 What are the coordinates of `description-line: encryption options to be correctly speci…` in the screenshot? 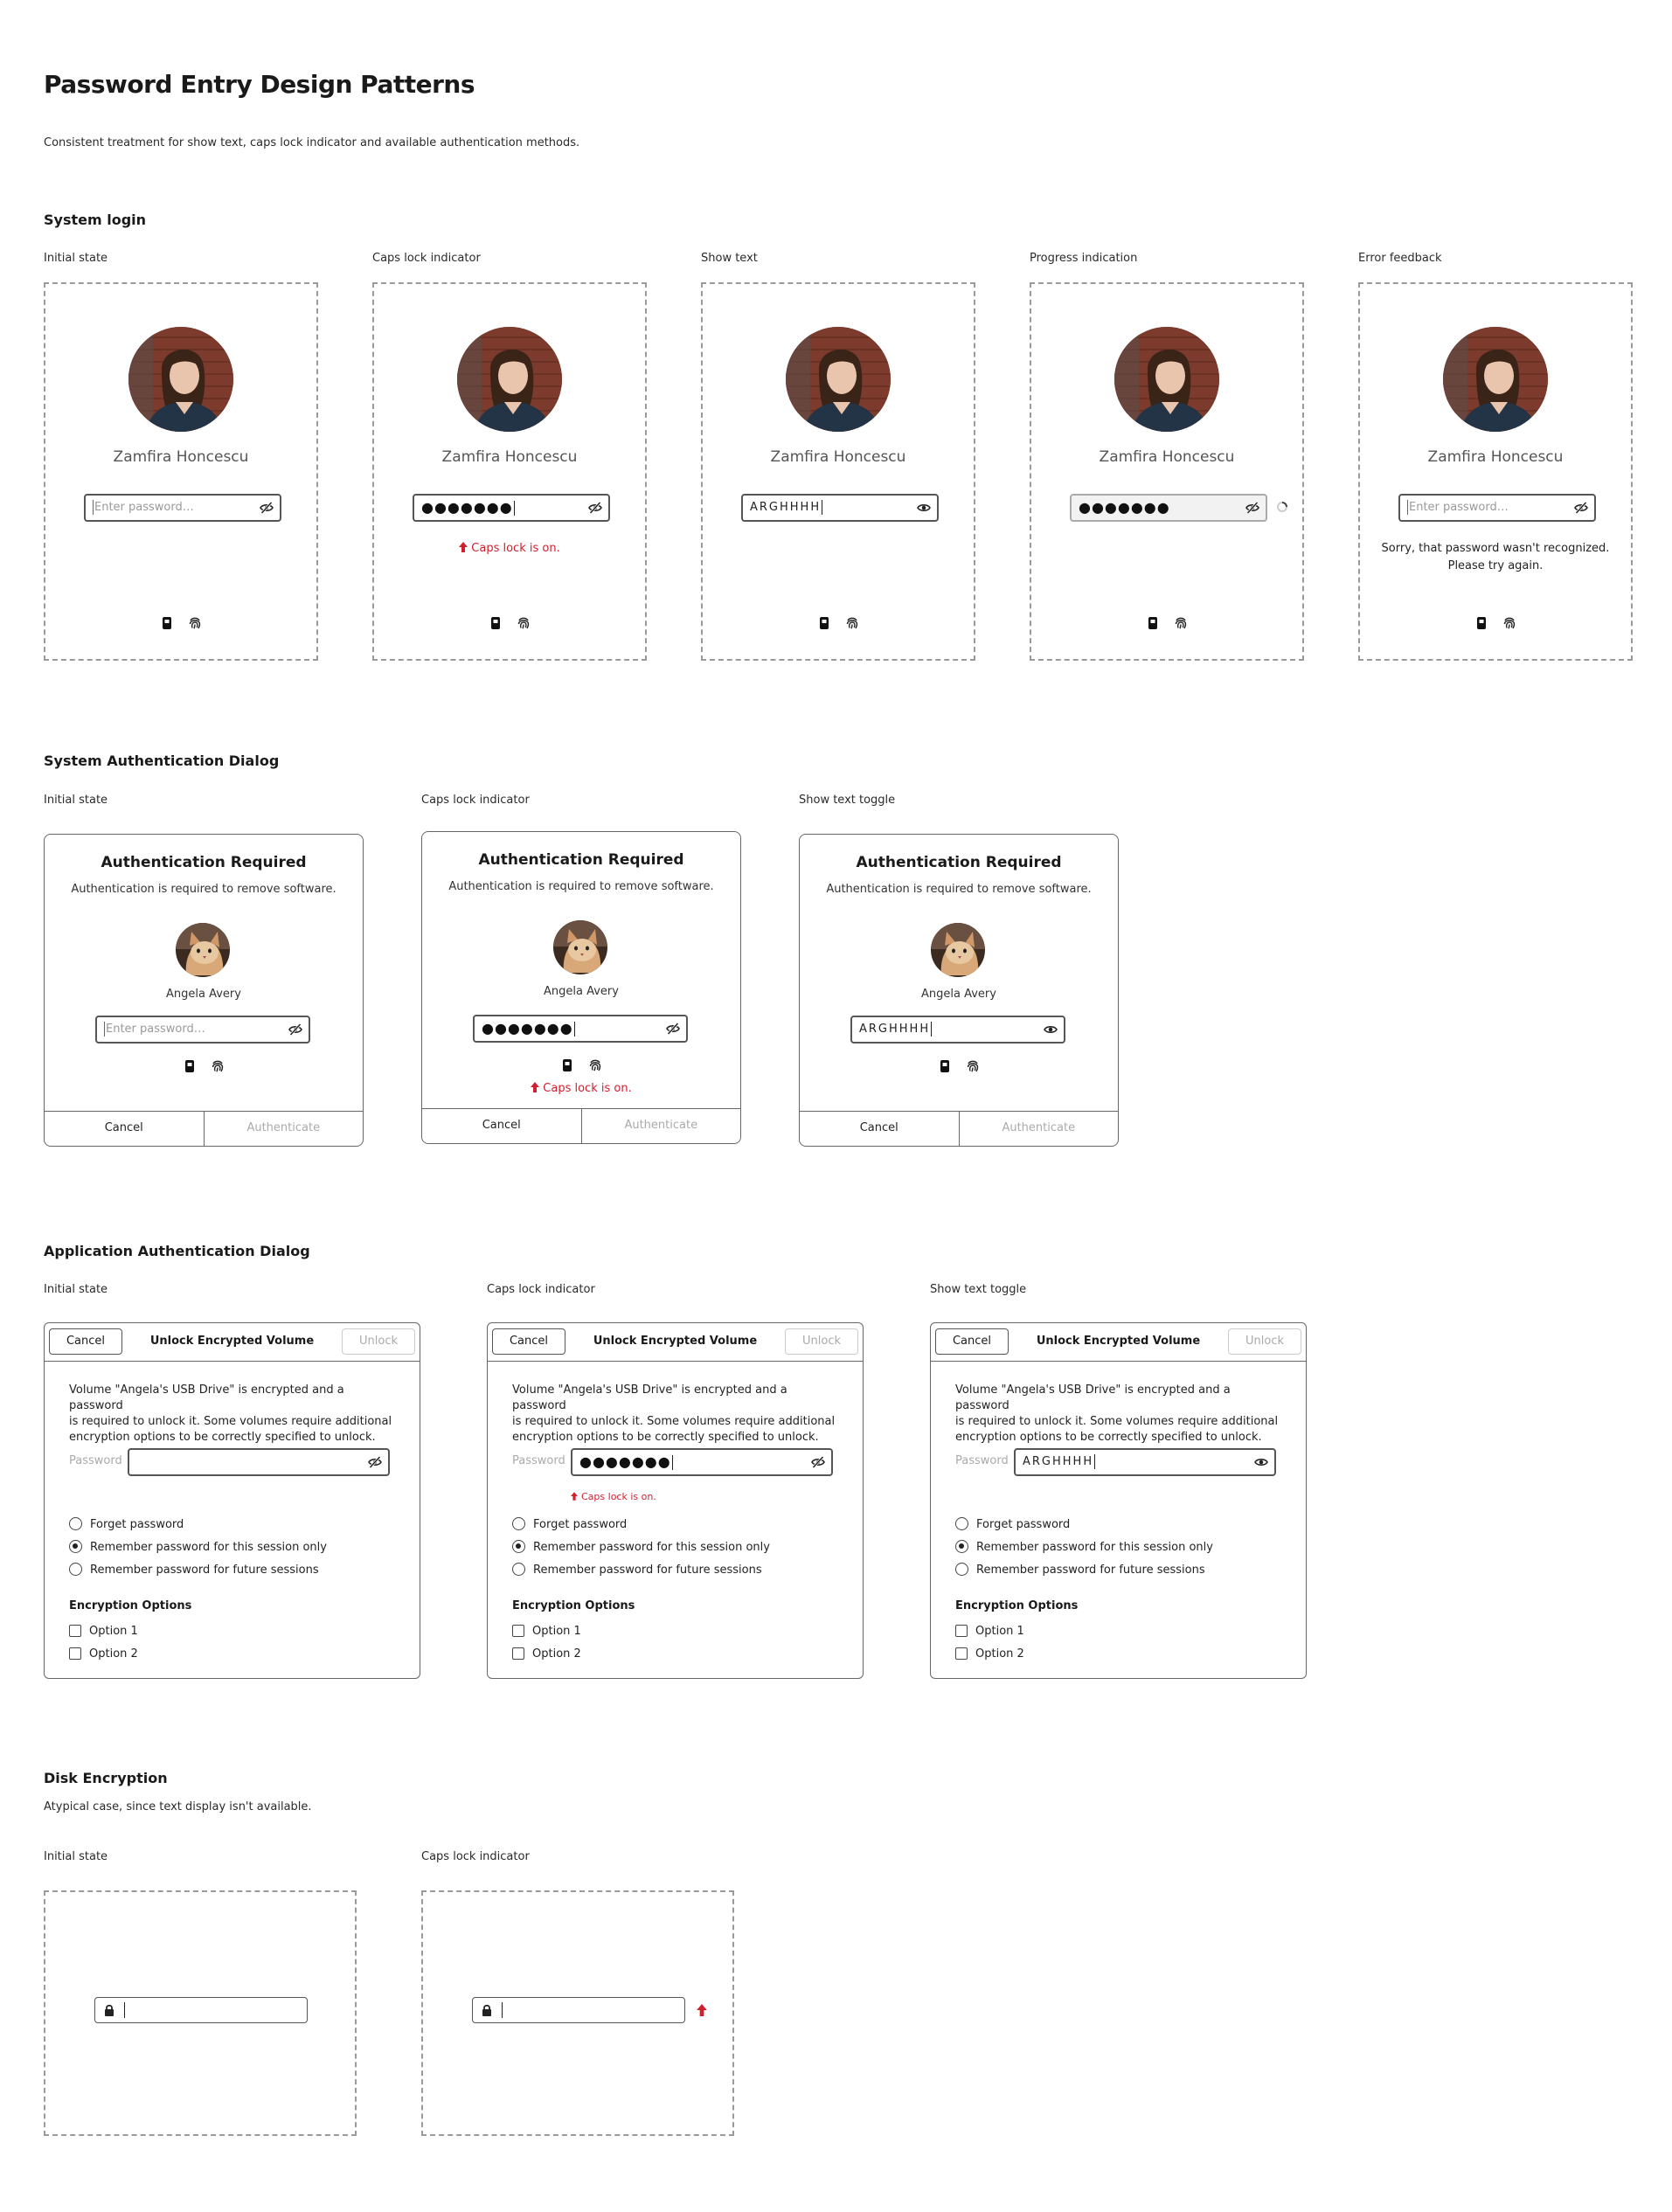 It's located at (223, 1437).